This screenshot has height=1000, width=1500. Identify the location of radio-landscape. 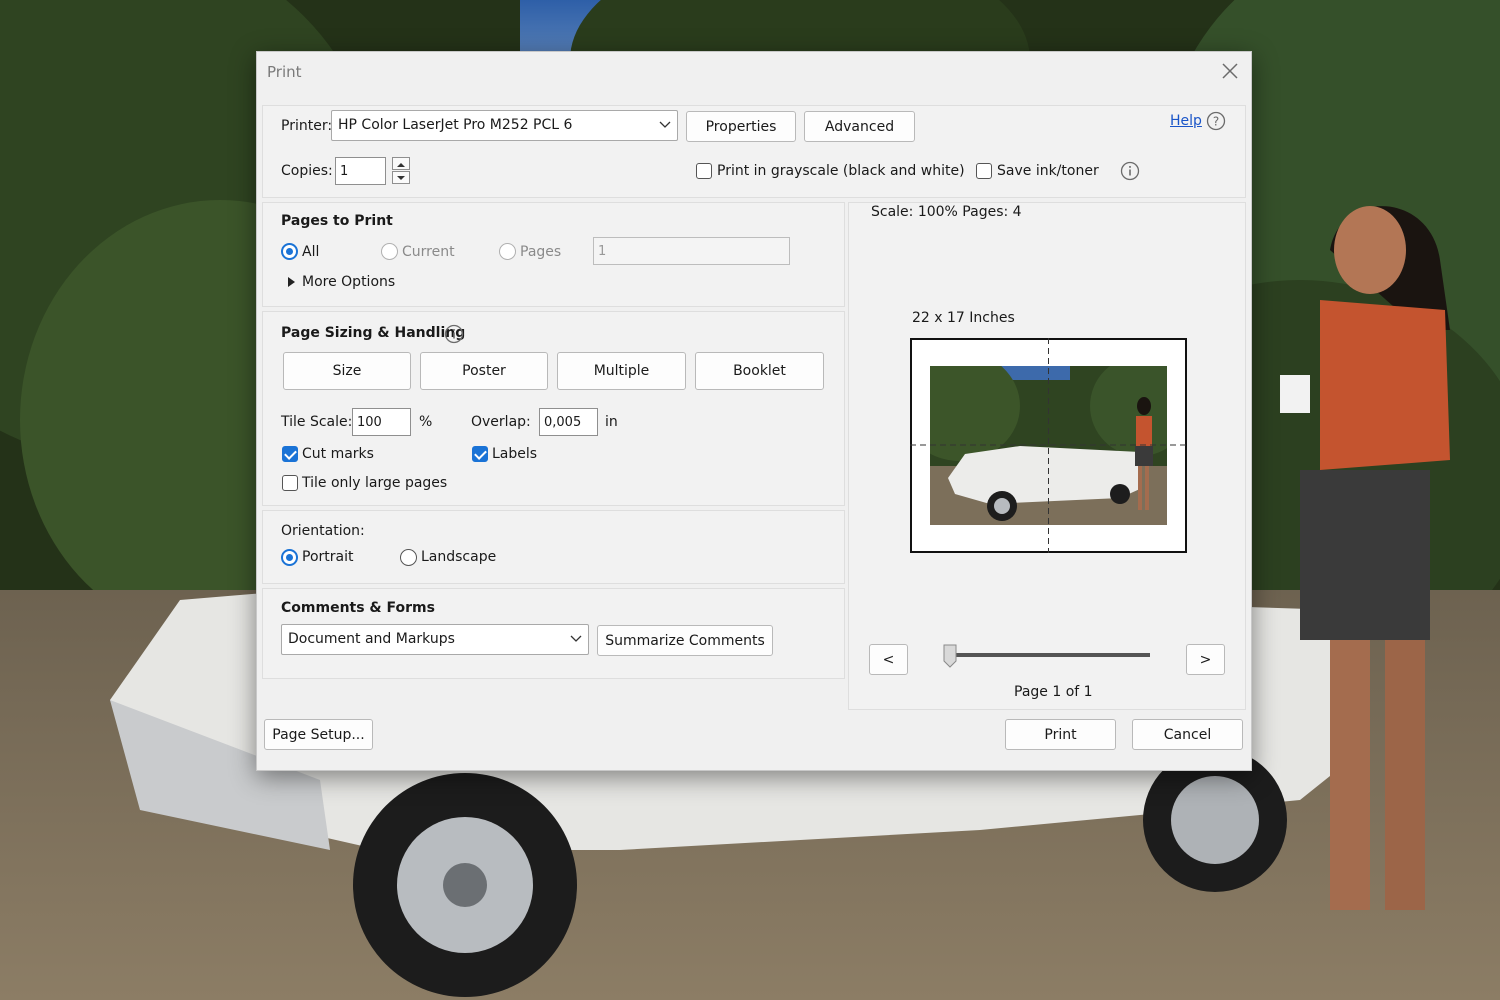
(408, 557).